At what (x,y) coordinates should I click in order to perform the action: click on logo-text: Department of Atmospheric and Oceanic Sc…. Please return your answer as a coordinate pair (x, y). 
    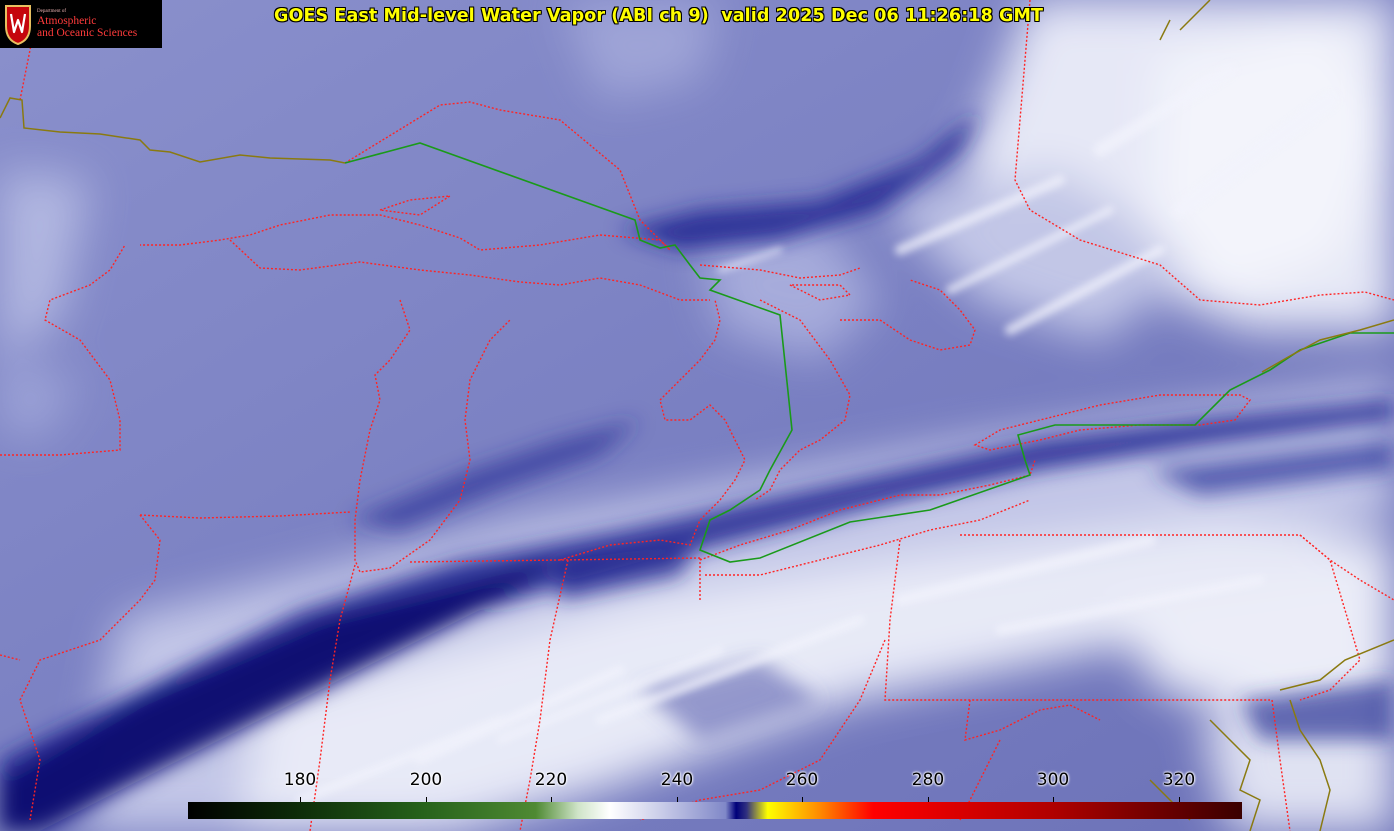
    Looking at the image, I should click on (87, 23).